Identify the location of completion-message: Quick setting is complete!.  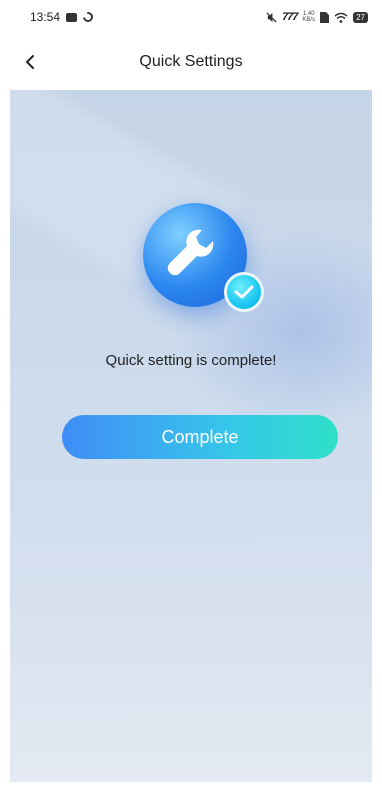
(191, 360).